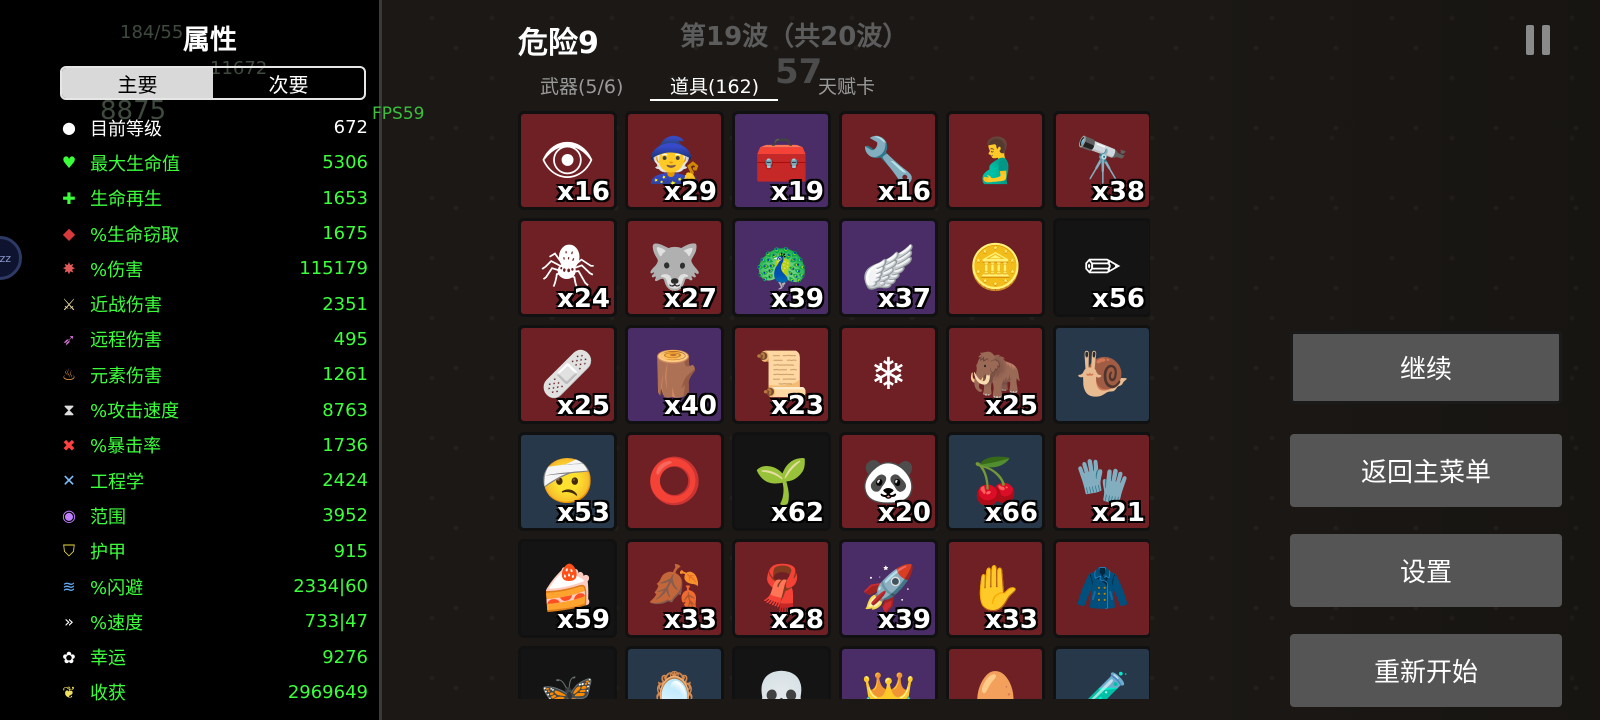 The height and width of the screenshot is (720, 1600). Describe the element at coordinates (126, 129) in the screenshot. I see `stat-label: 目前等级` at that location.